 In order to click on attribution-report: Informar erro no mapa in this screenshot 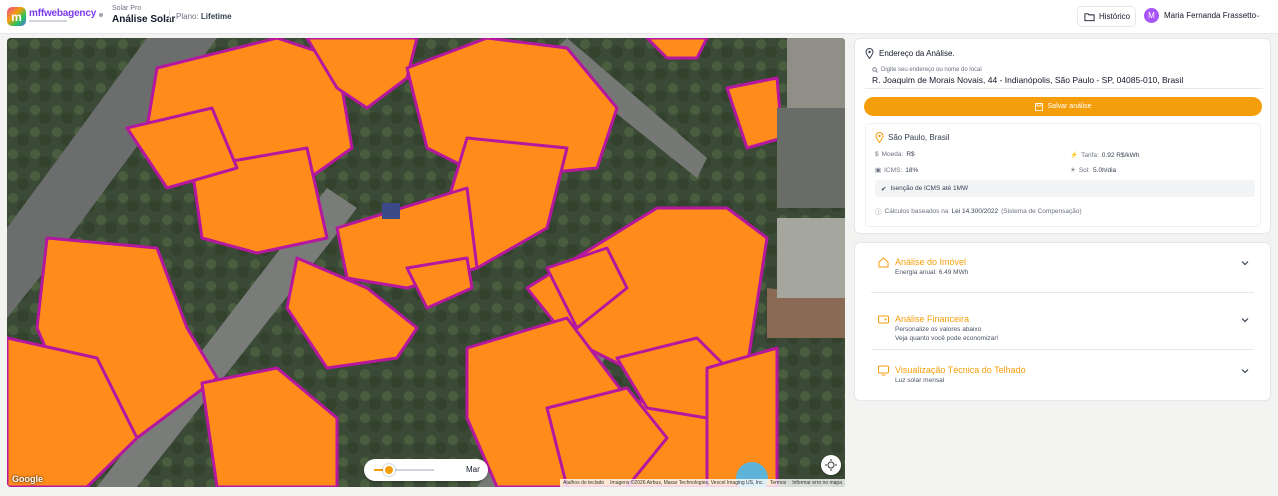, I will do `click(817, 483)`.